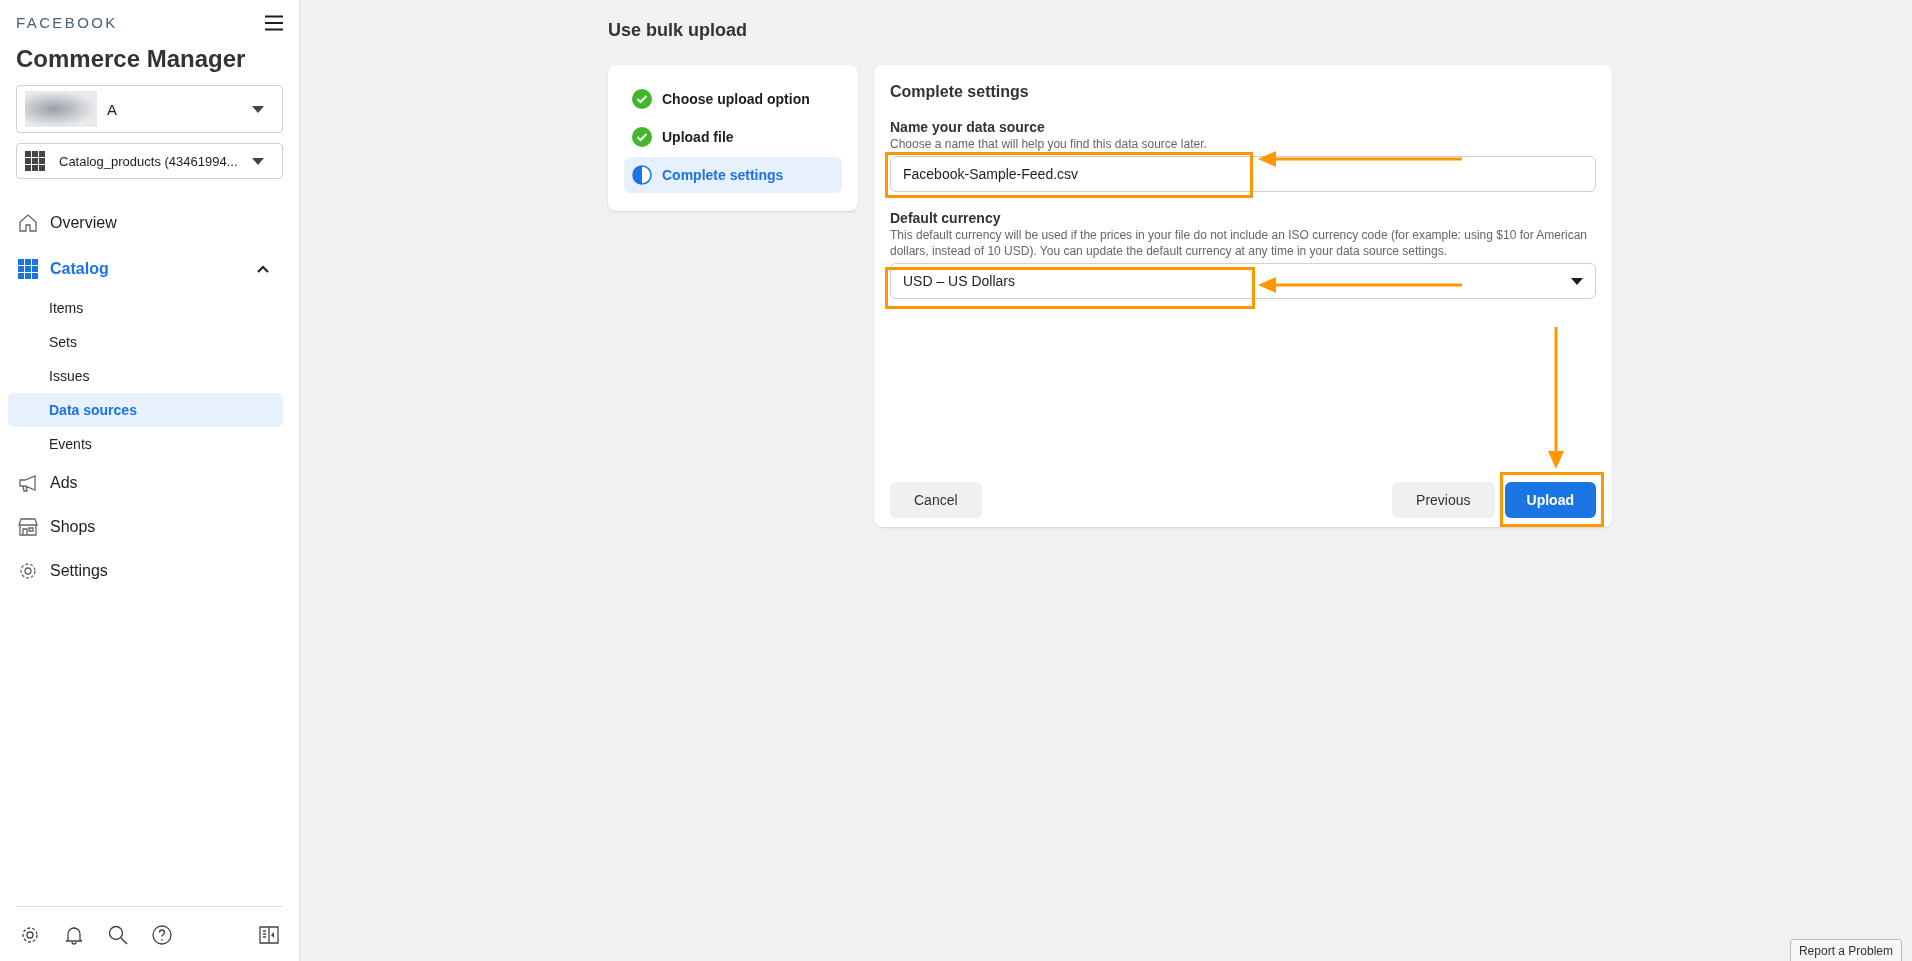  I want to click on upload-button: Upload, so click(1550, 500).